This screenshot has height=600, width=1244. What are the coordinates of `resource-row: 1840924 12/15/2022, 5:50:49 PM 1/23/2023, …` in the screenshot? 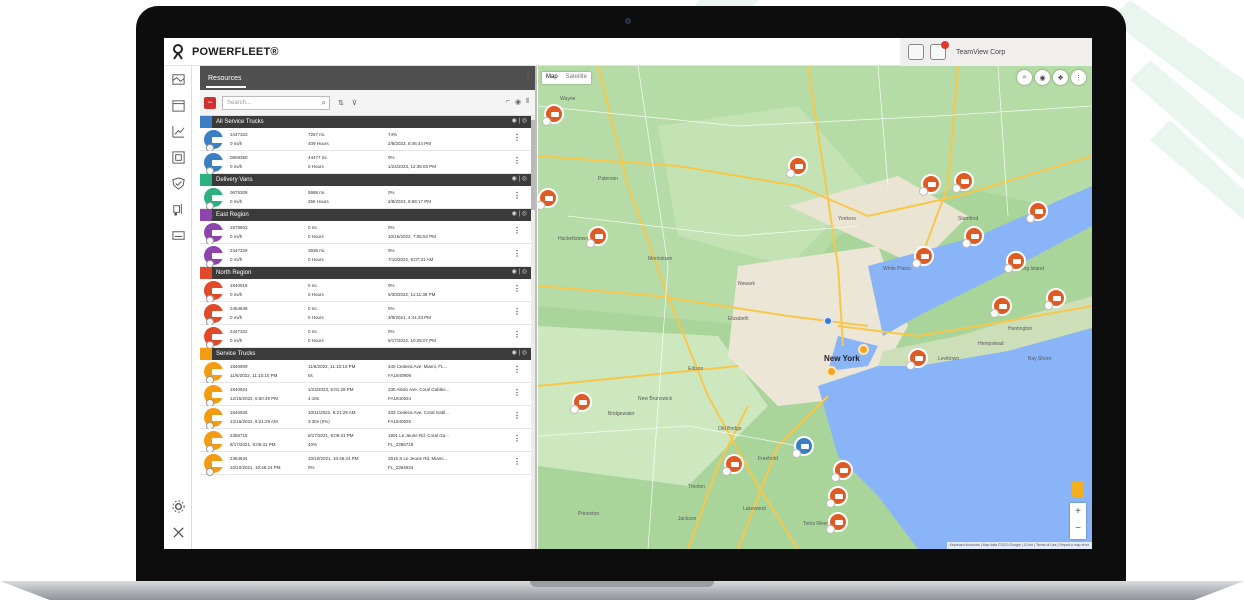 It's located at (367, 395).